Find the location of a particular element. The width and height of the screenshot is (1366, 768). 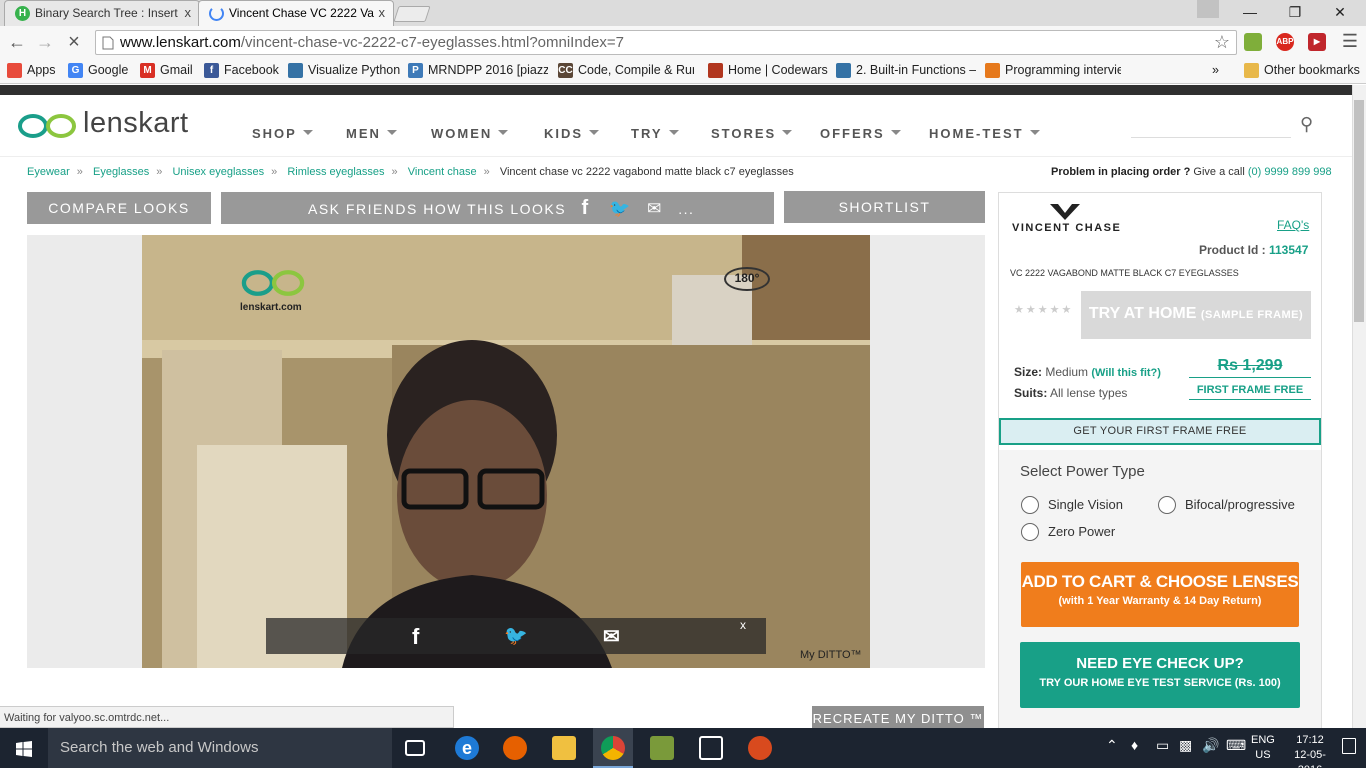

bookmark-programming-interview: Programming intervie is located at coordinates (1053, 70).